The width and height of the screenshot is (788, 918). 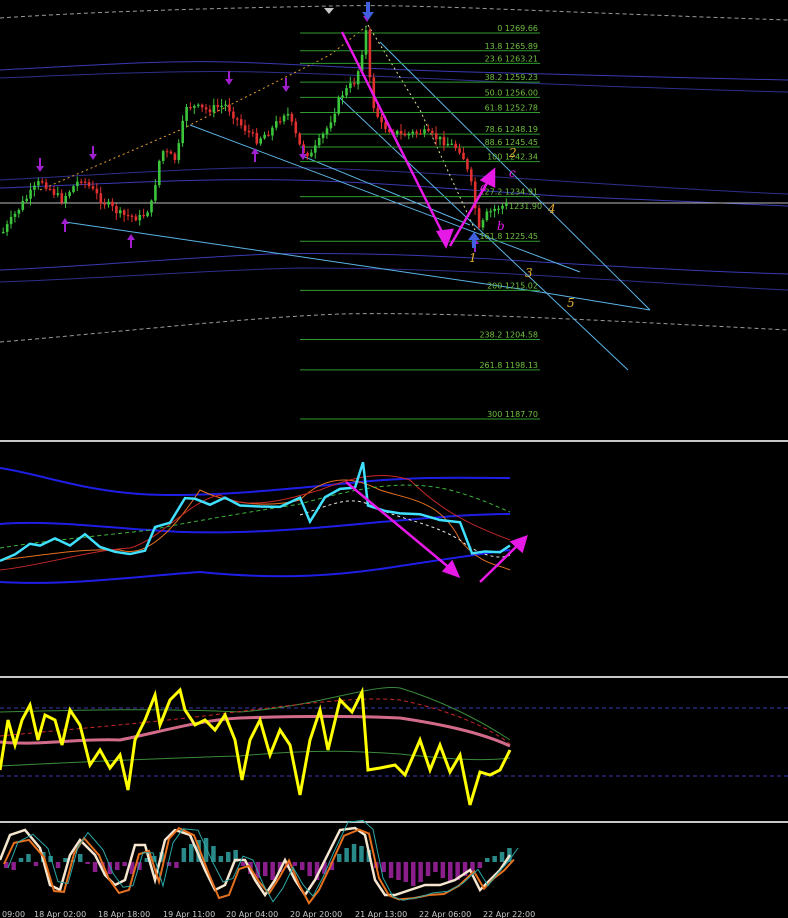 I want to click on time-label-1: 18 Apr 02:00, so click(x=60, y=914).